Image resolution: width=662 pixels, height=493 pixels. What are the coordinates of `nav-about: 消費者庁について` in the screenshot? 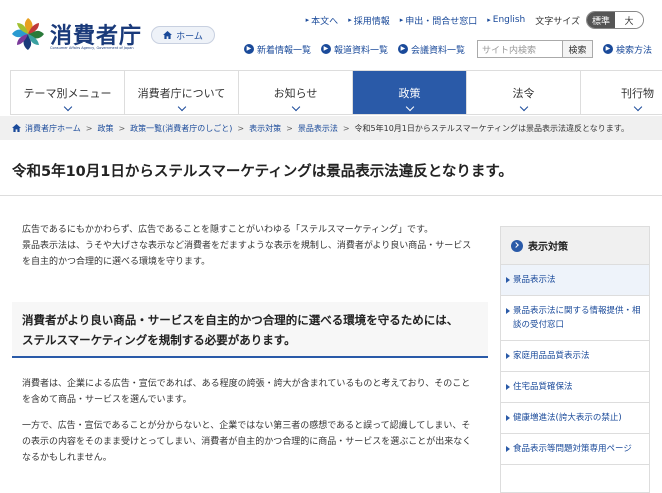 It's located at (181, 92).